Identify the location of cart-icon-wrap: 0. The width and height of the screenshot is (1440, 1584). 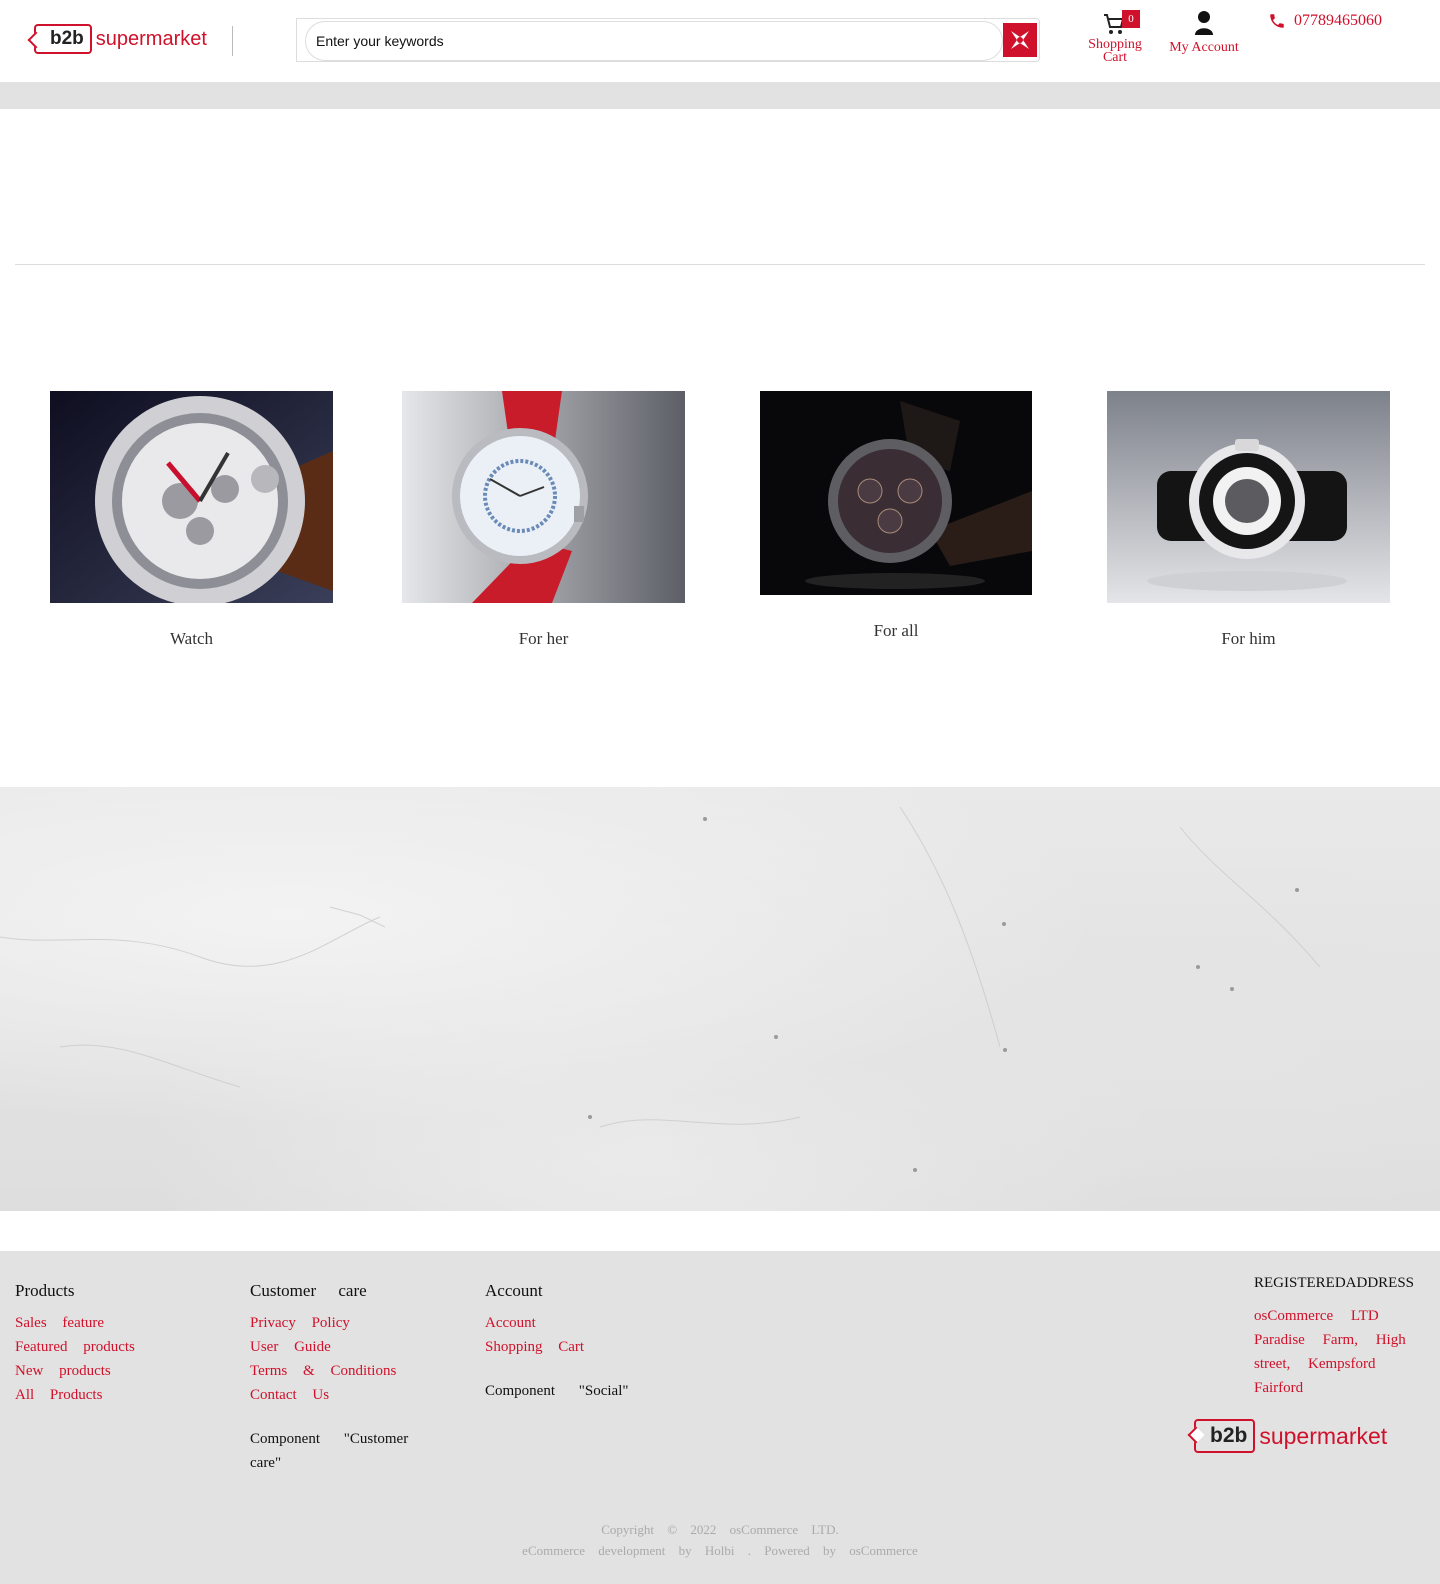
(1115, 24).